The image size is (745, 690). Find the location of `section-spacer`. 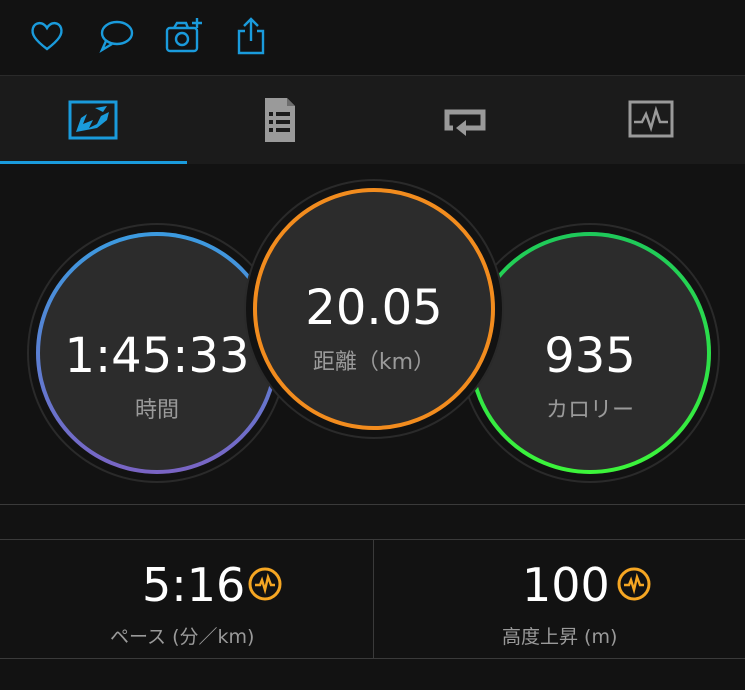

section-spacer is located at coordinates (372, 522).